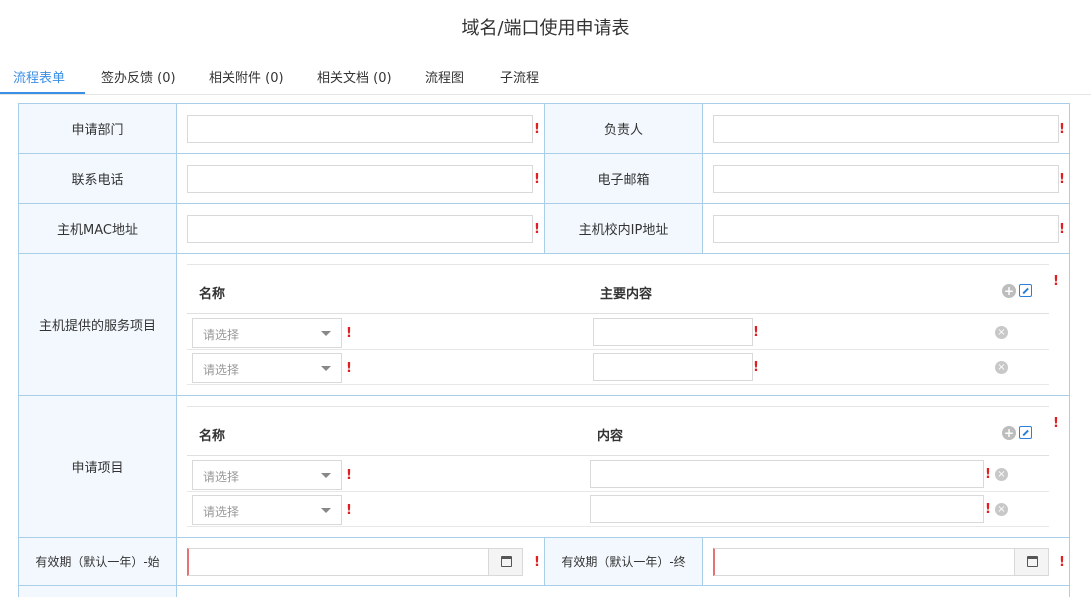  Describe the element at coordinates (98, 325) in the screenshot. I see `services-label: 主机提供的服务项目` at that location.